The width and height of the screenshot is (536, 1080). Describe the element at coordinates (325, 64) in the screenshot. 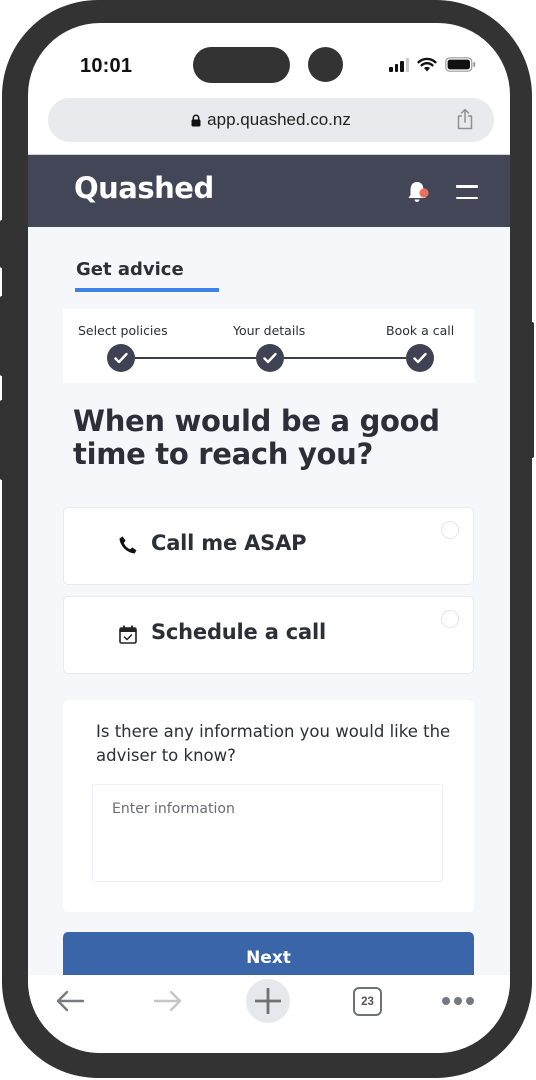

I see `front-camera` at that location.